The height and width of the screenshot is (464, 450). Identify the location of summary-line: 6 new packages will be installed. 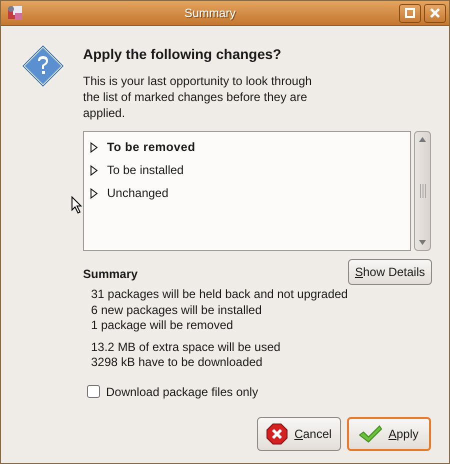
(176, 310).